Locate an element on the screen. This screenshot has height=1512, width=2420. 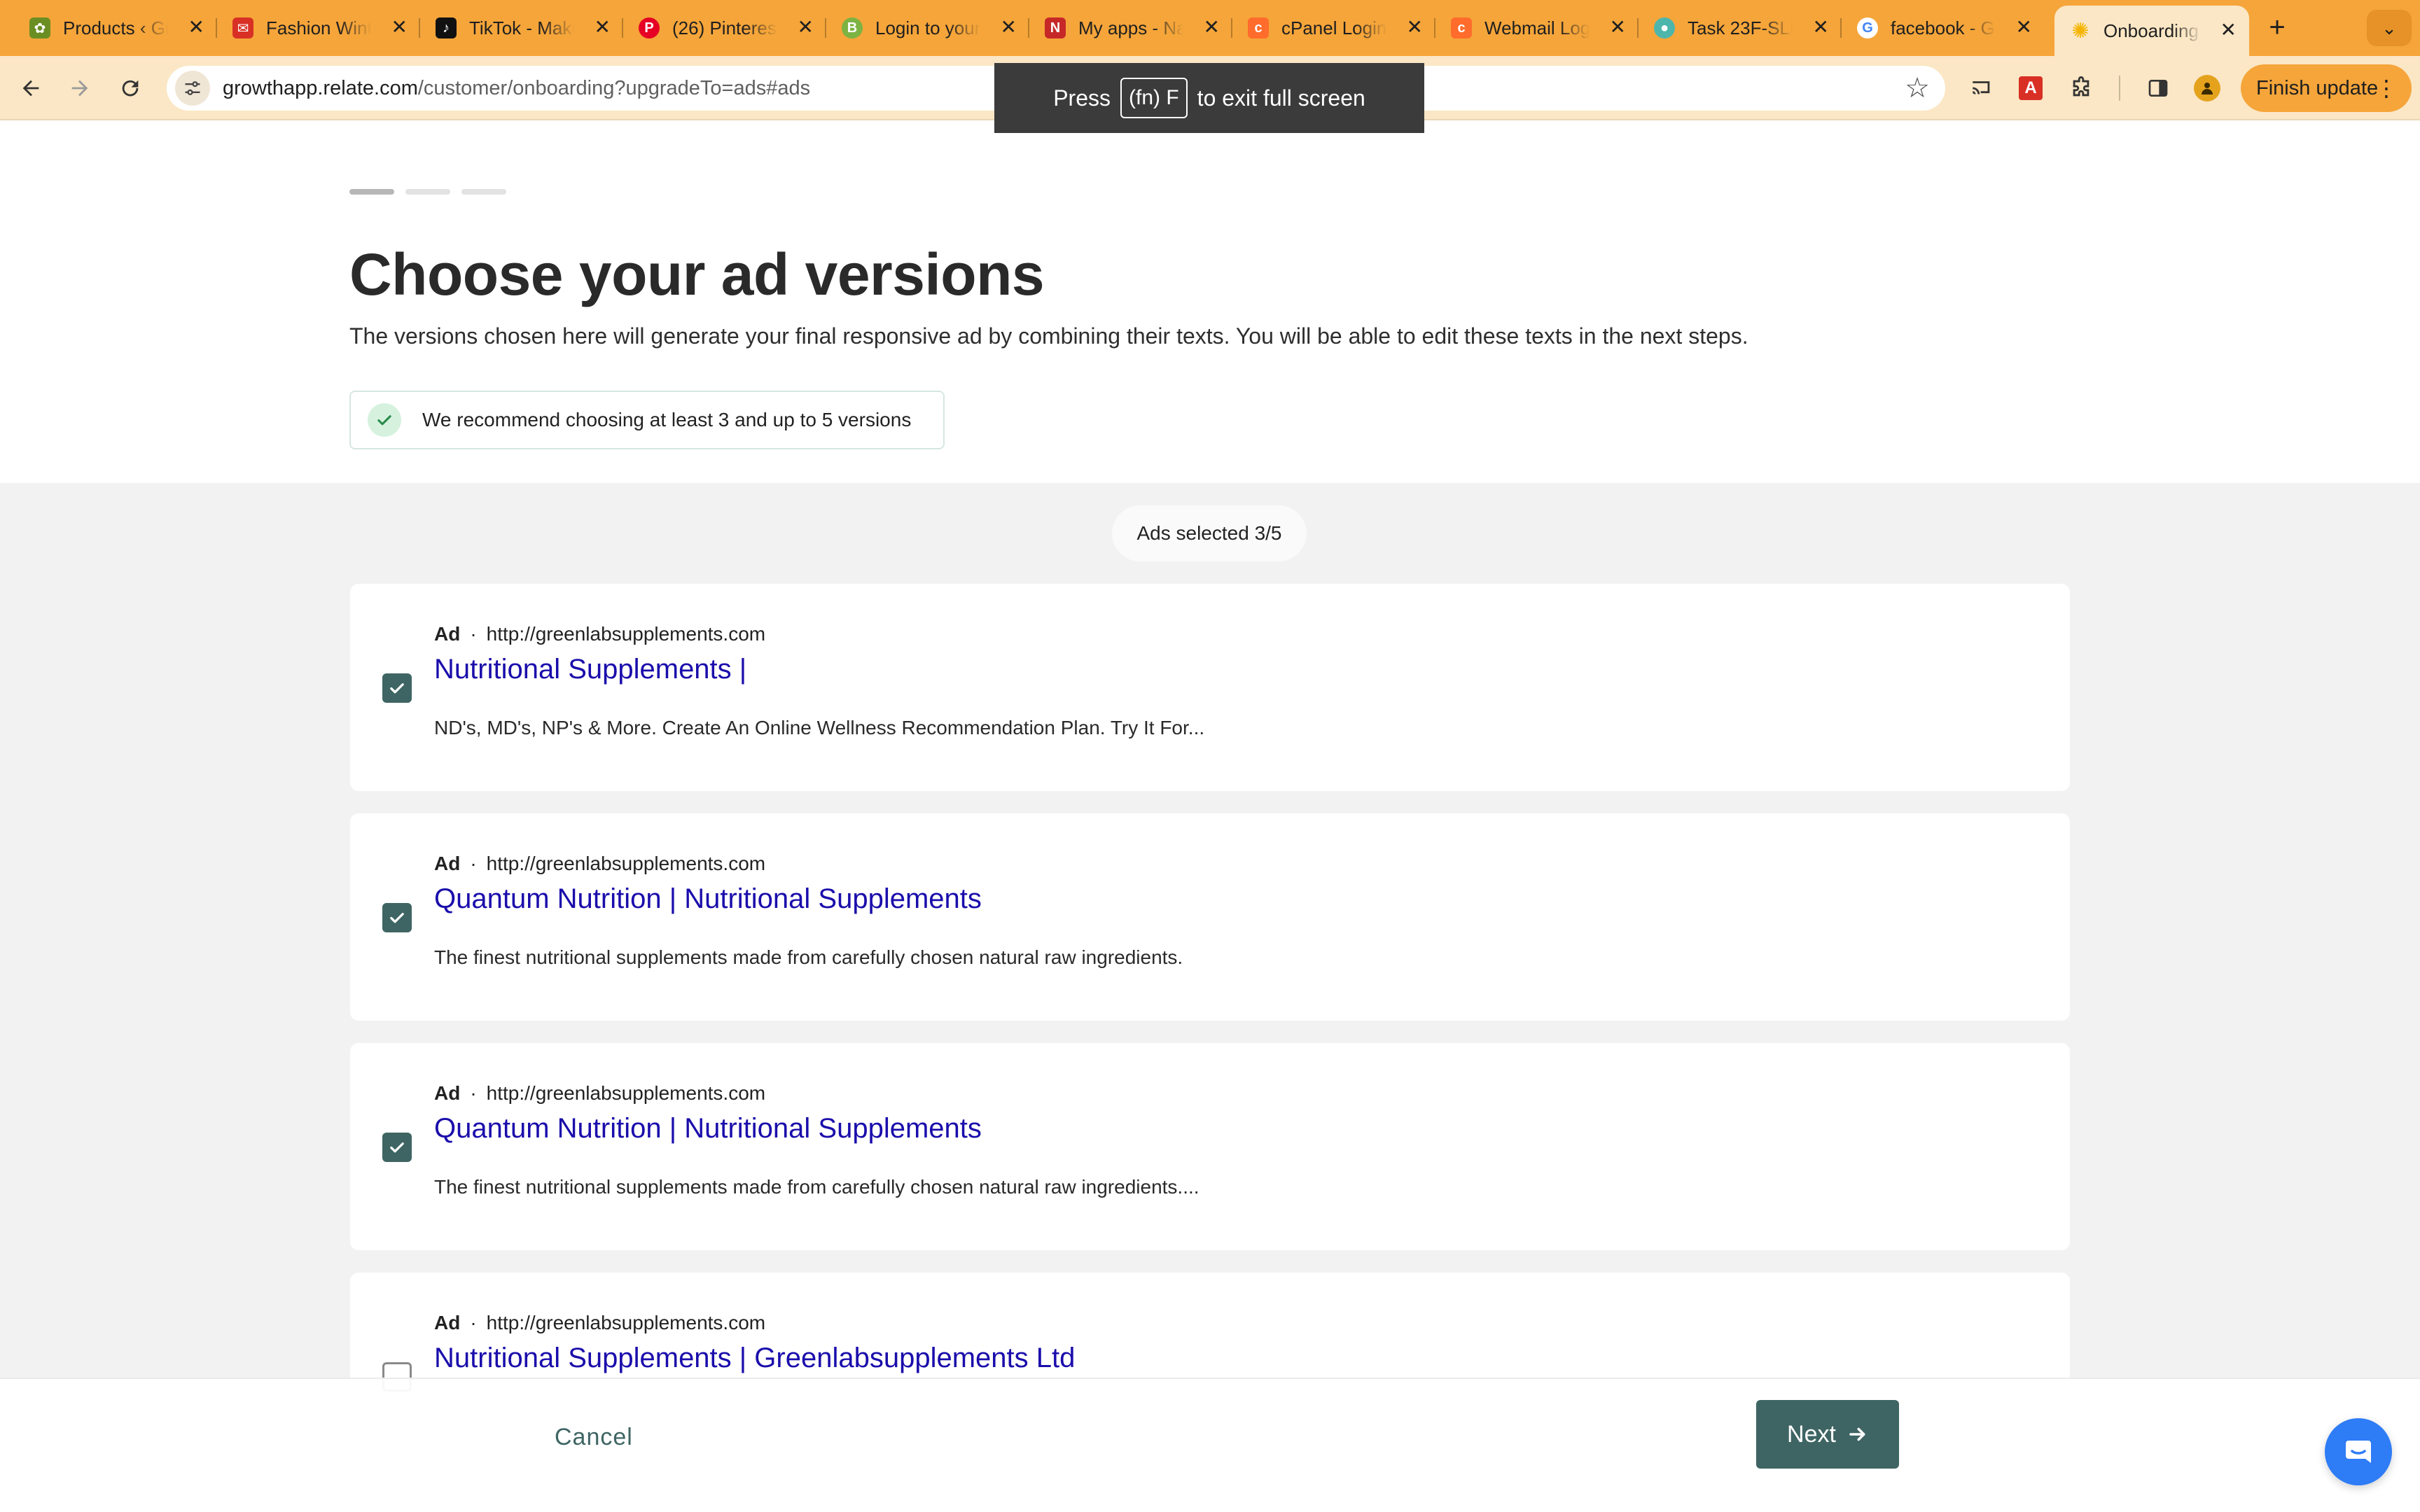
new-tab-icon: + is located at coordinates (2277, 27).